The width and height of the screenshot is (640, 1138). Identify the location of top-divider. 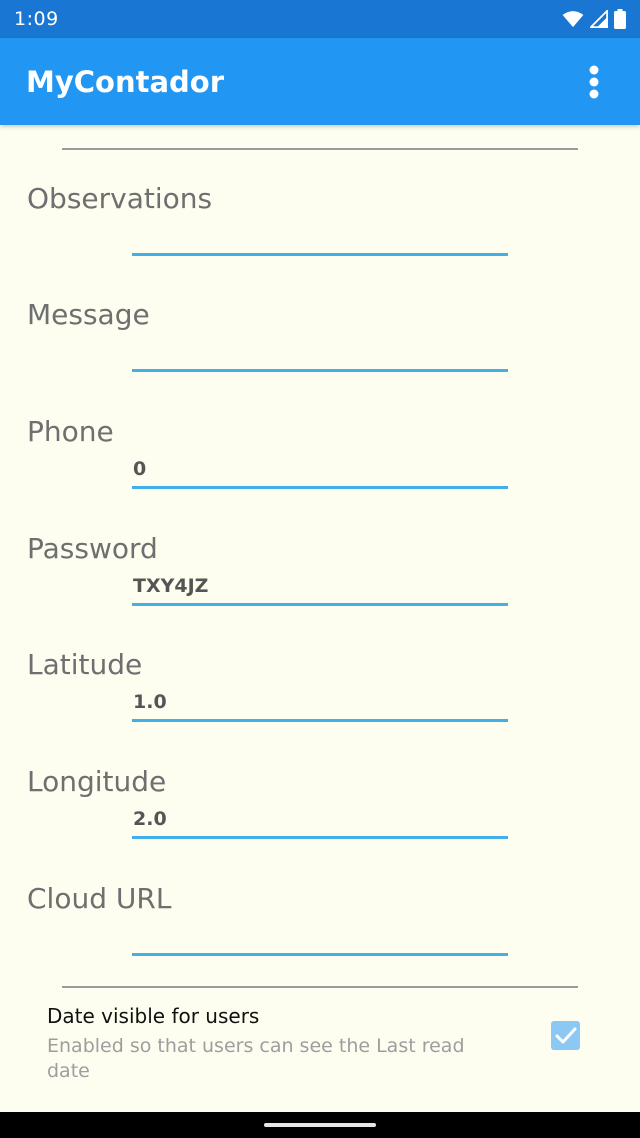
(320, 149).